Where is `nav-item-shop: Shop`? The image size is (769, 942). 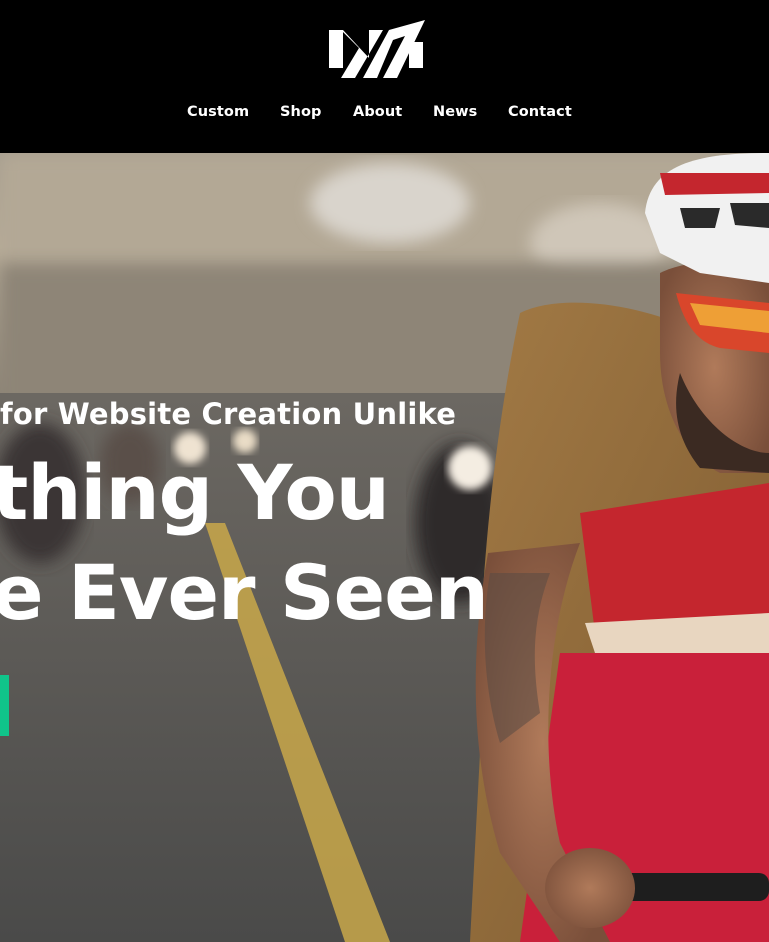
nav-item-shop: Shop is located at coordinates (301, 112).